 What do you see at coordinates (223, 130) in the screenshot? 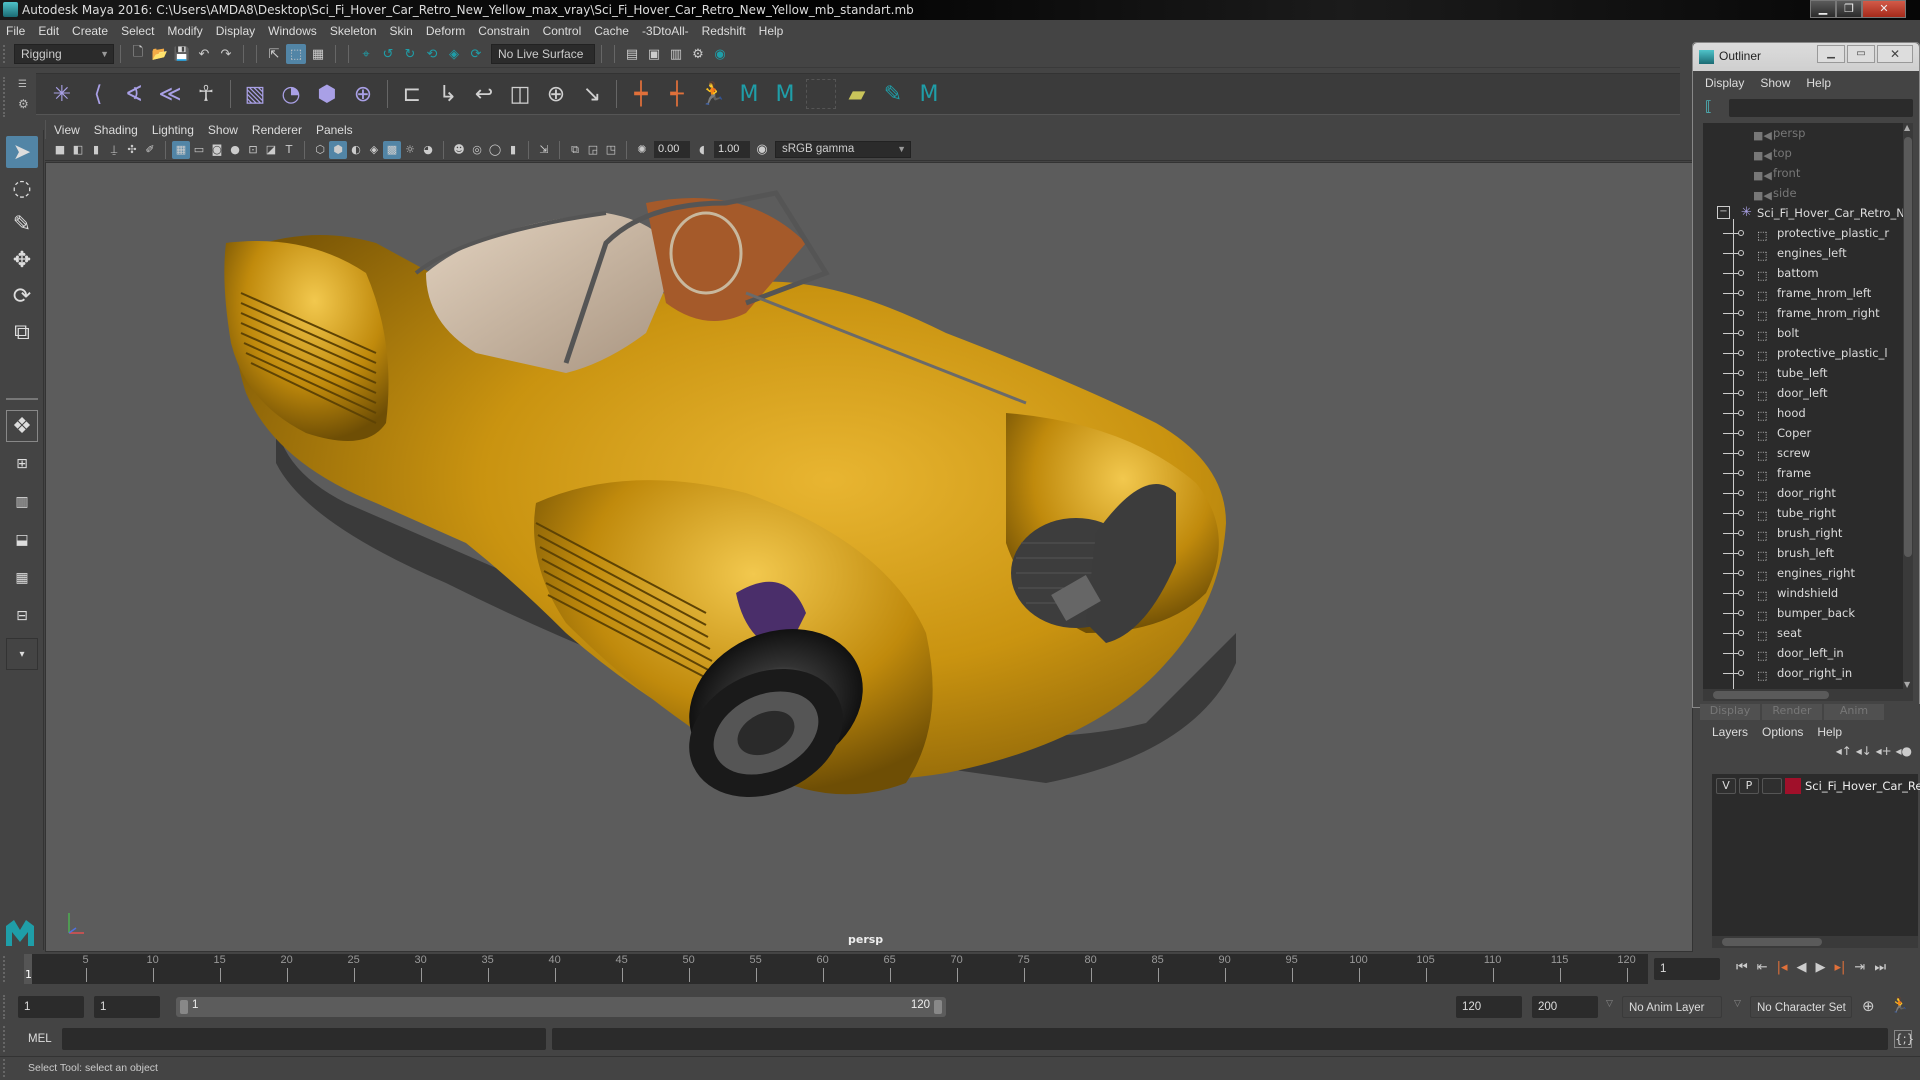
I see `panel-menu-show: Show` at bounding box center [223, 130].